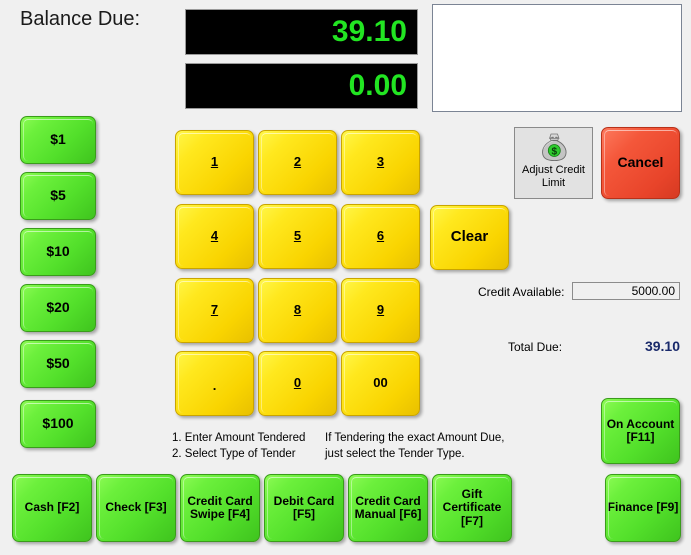  What do you see at coordinates (80, 19) in the screenshot?
I see `balance-due-label: Balance Due:` at bounding box center [80, 19].